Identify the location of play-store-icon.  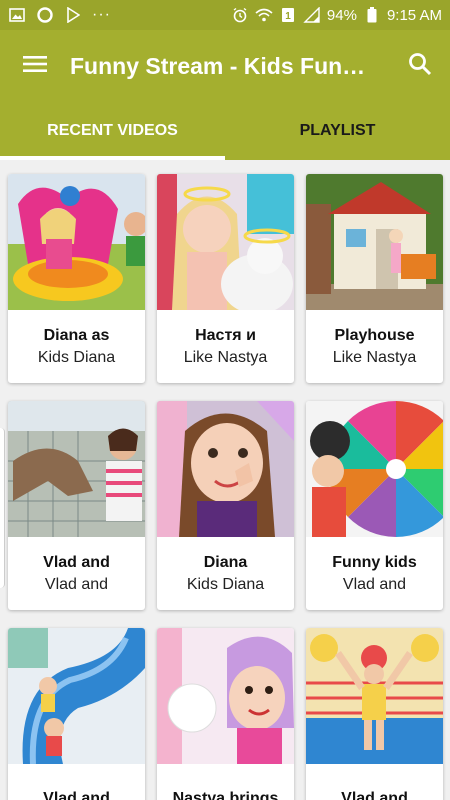
(73, 15).